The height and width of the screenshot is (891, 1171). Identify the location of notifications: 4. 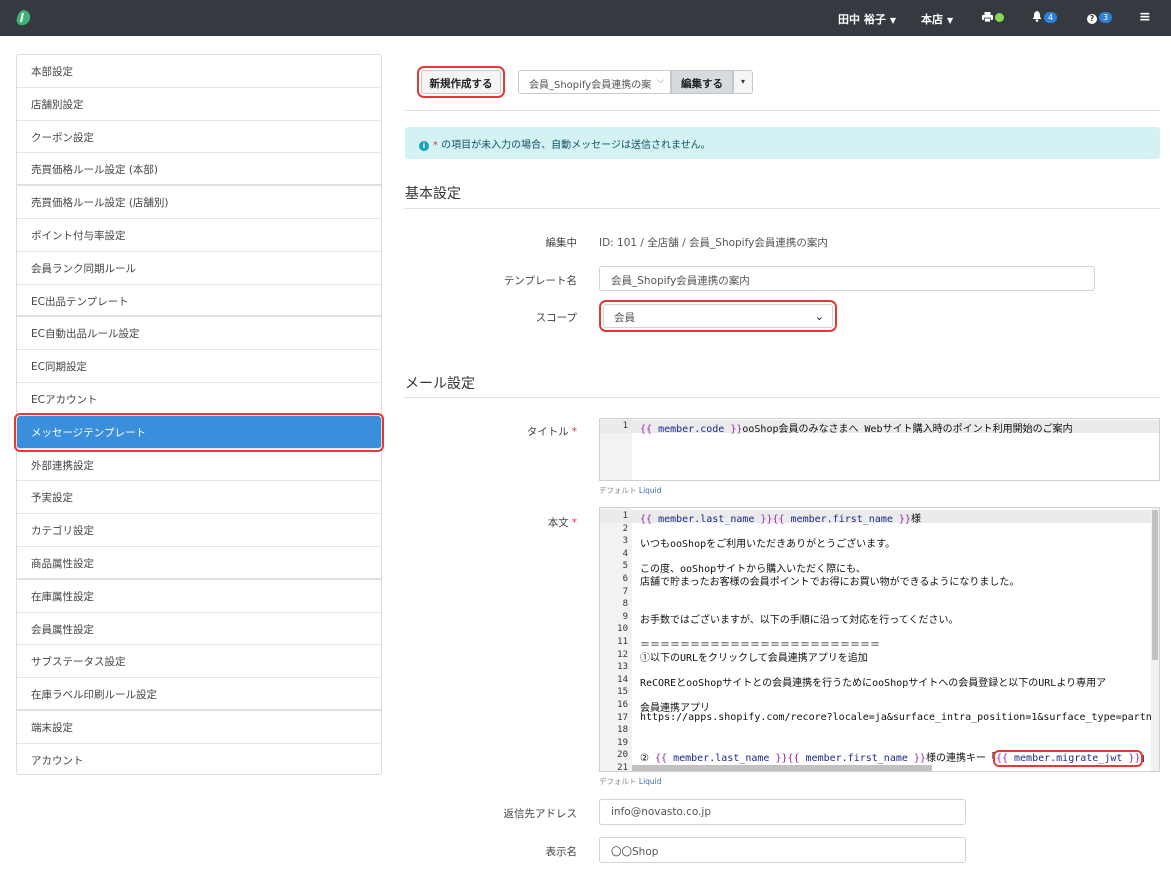
(1045, 17).